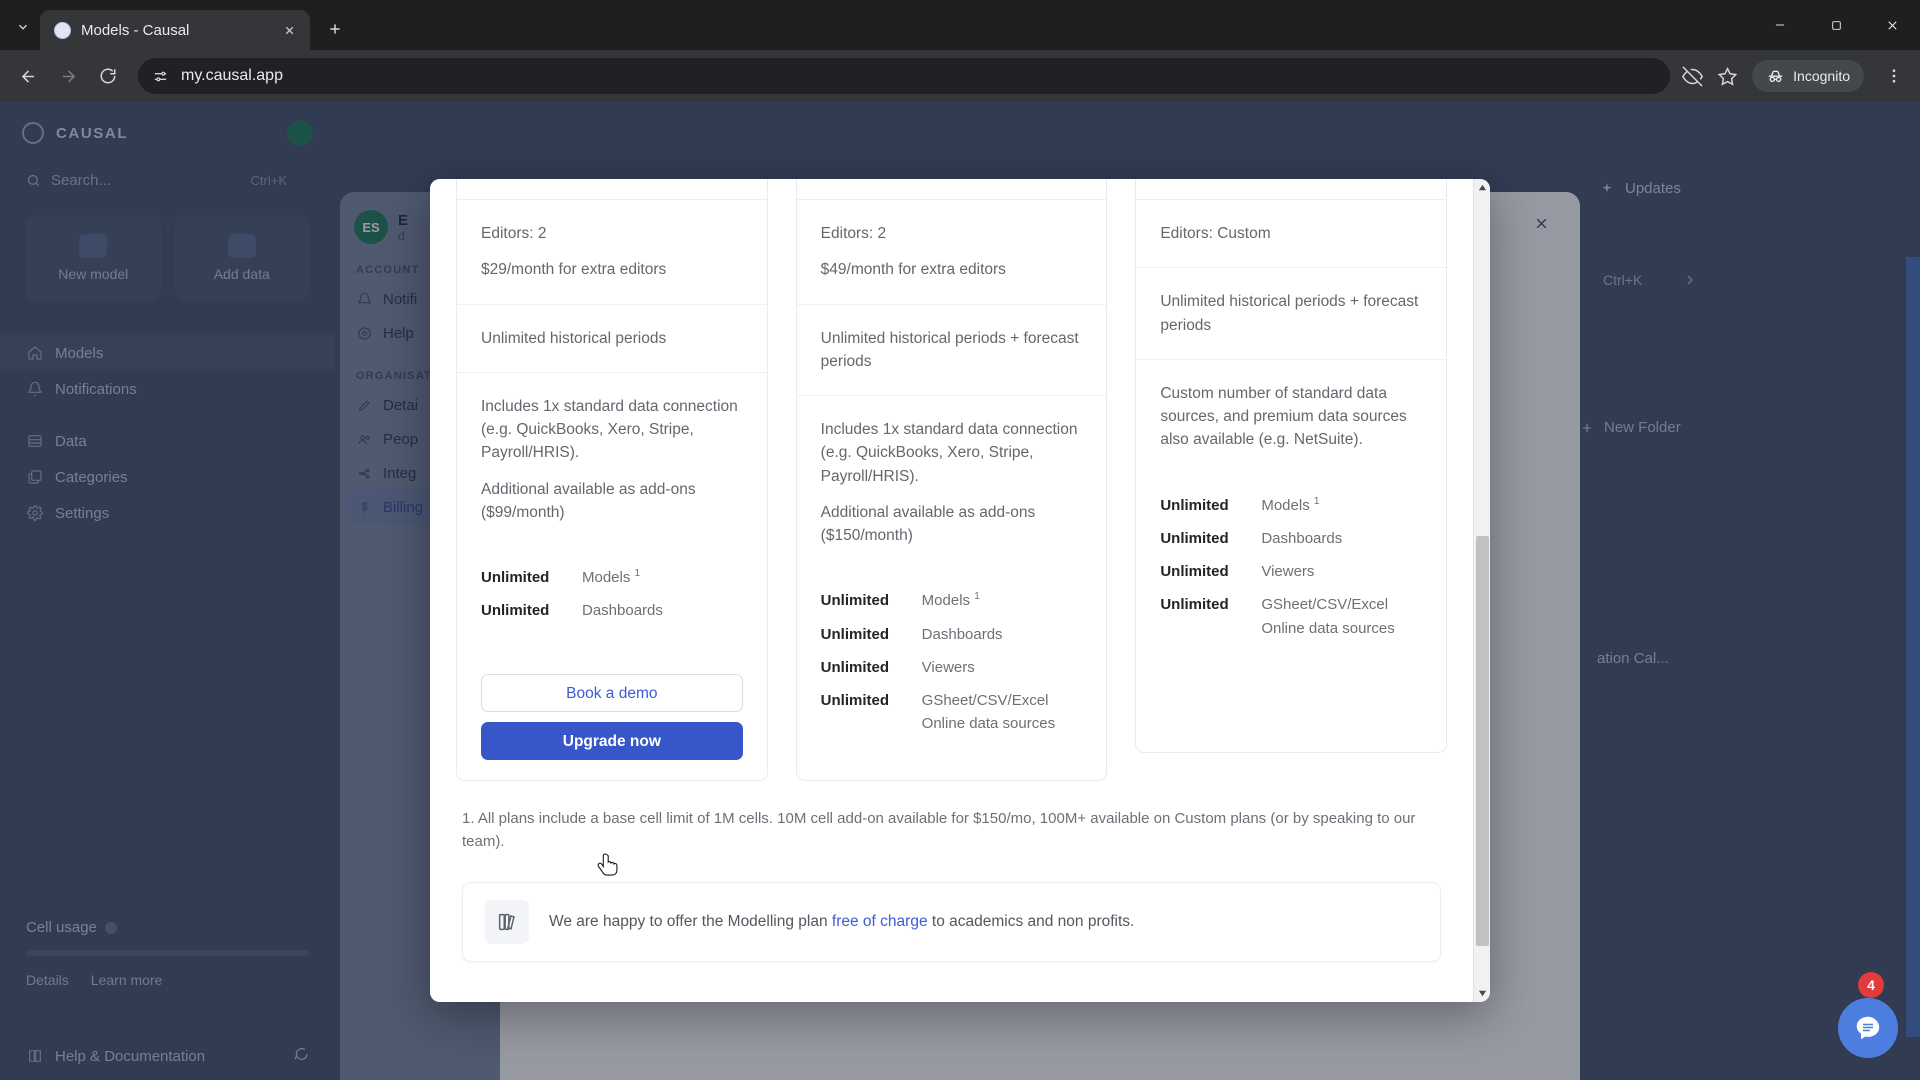 This screenshot has height=1080, width=1920. Describe the element at coordinates (574, 338) in the screenshot. I see `plan-periods: Unlimited historical periods` at that location.